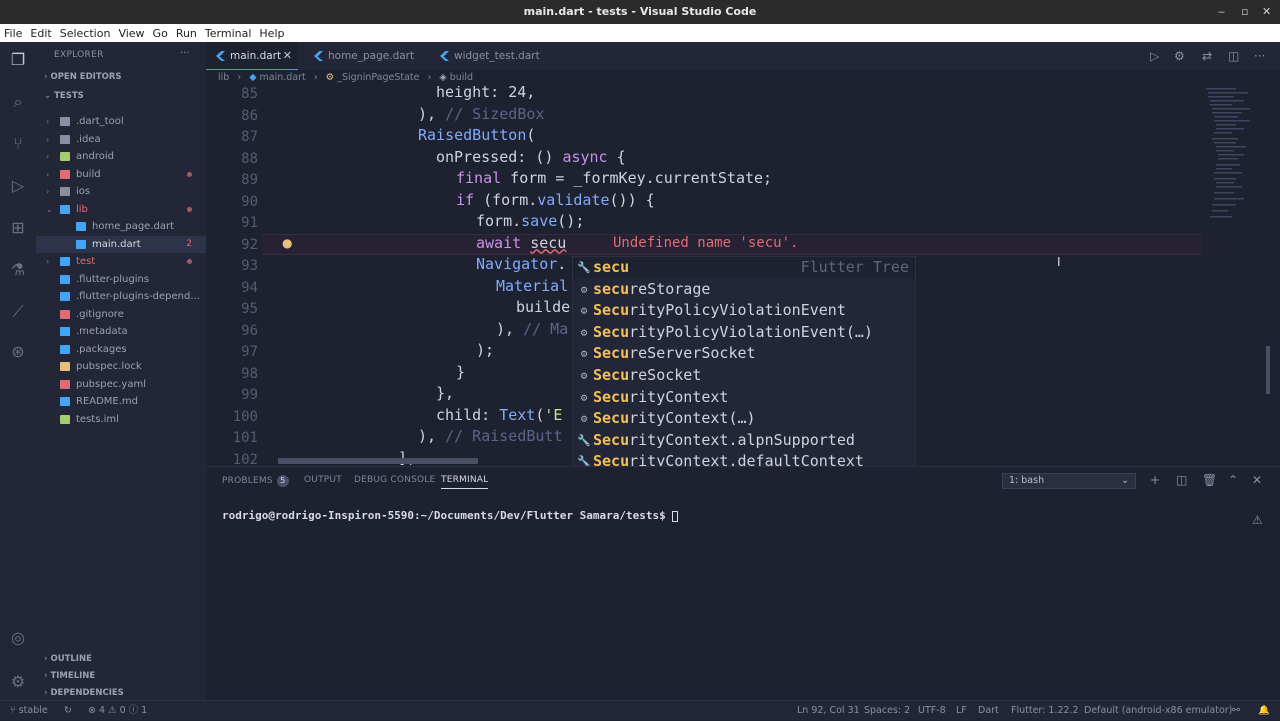 The width and height of the screenshot is (1280, 721). Describe the element at coordinates (1207, 56) in the screenshot. I see `open-changes-icon: ⇄` at that location.